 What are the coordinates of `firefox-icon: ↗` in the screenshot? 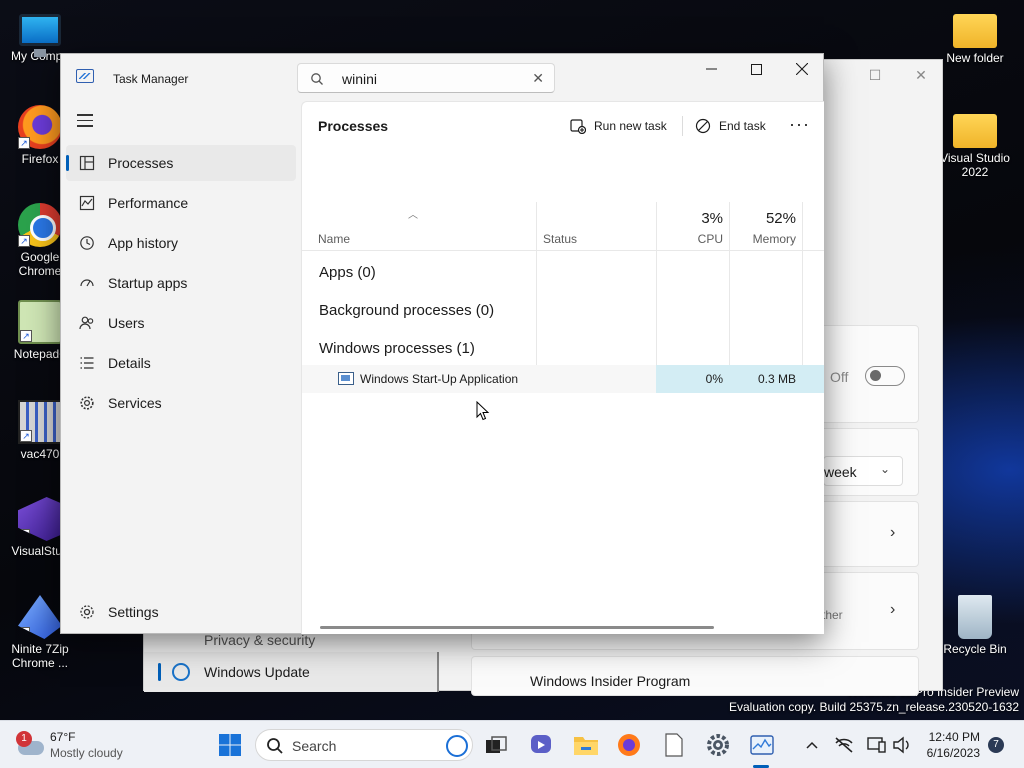 It's located at (40, 127).